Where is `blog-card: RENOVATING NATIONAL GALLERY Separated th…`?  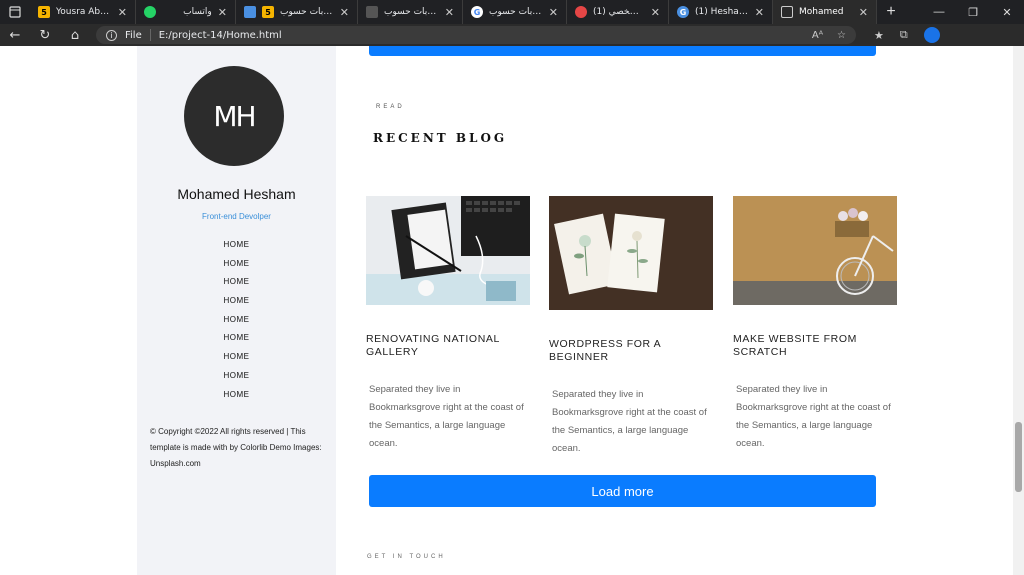
blog-card: RENOVATING NATIONAL GALLERY Separated th… is located at coordinates (448, 324).